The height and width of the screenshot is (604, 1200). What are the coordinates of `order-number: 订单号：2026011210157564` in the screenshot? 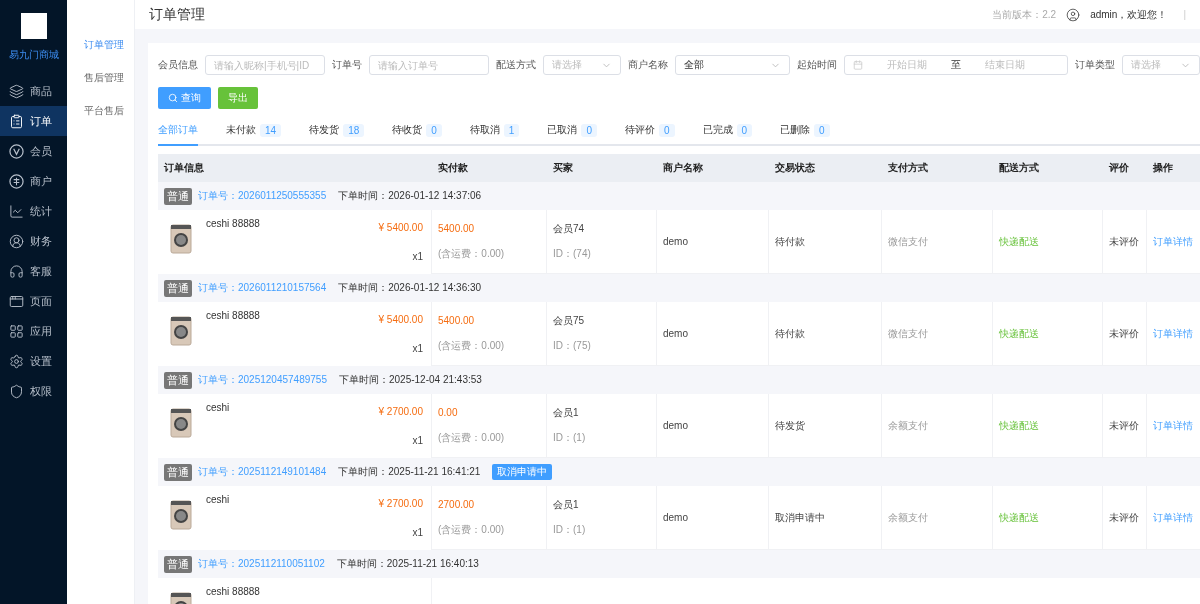 It's located at (262, 288).